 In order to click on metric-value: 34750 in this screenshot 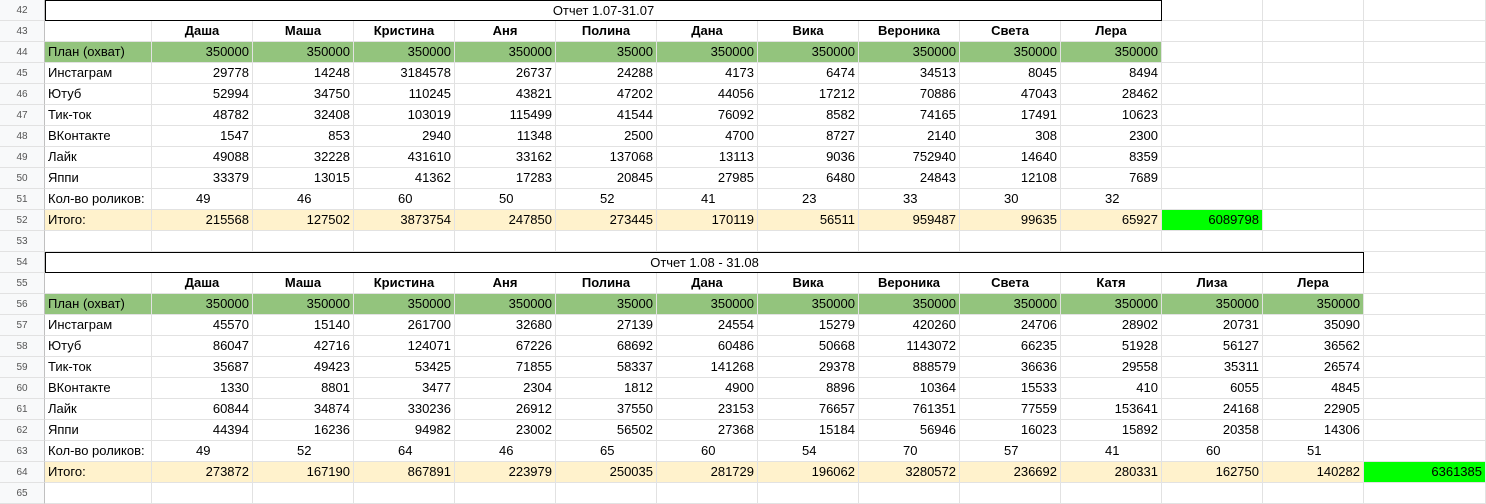, I will do `click(303, 94)`.